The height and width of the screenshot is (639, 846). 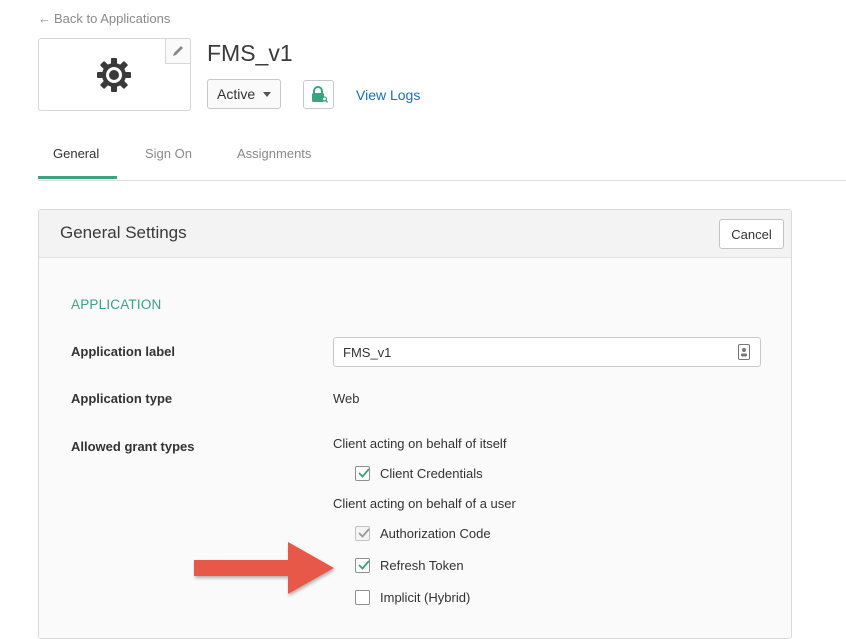 I want to click on tab-sign-on: Sign On, so click(x=168, y=153).